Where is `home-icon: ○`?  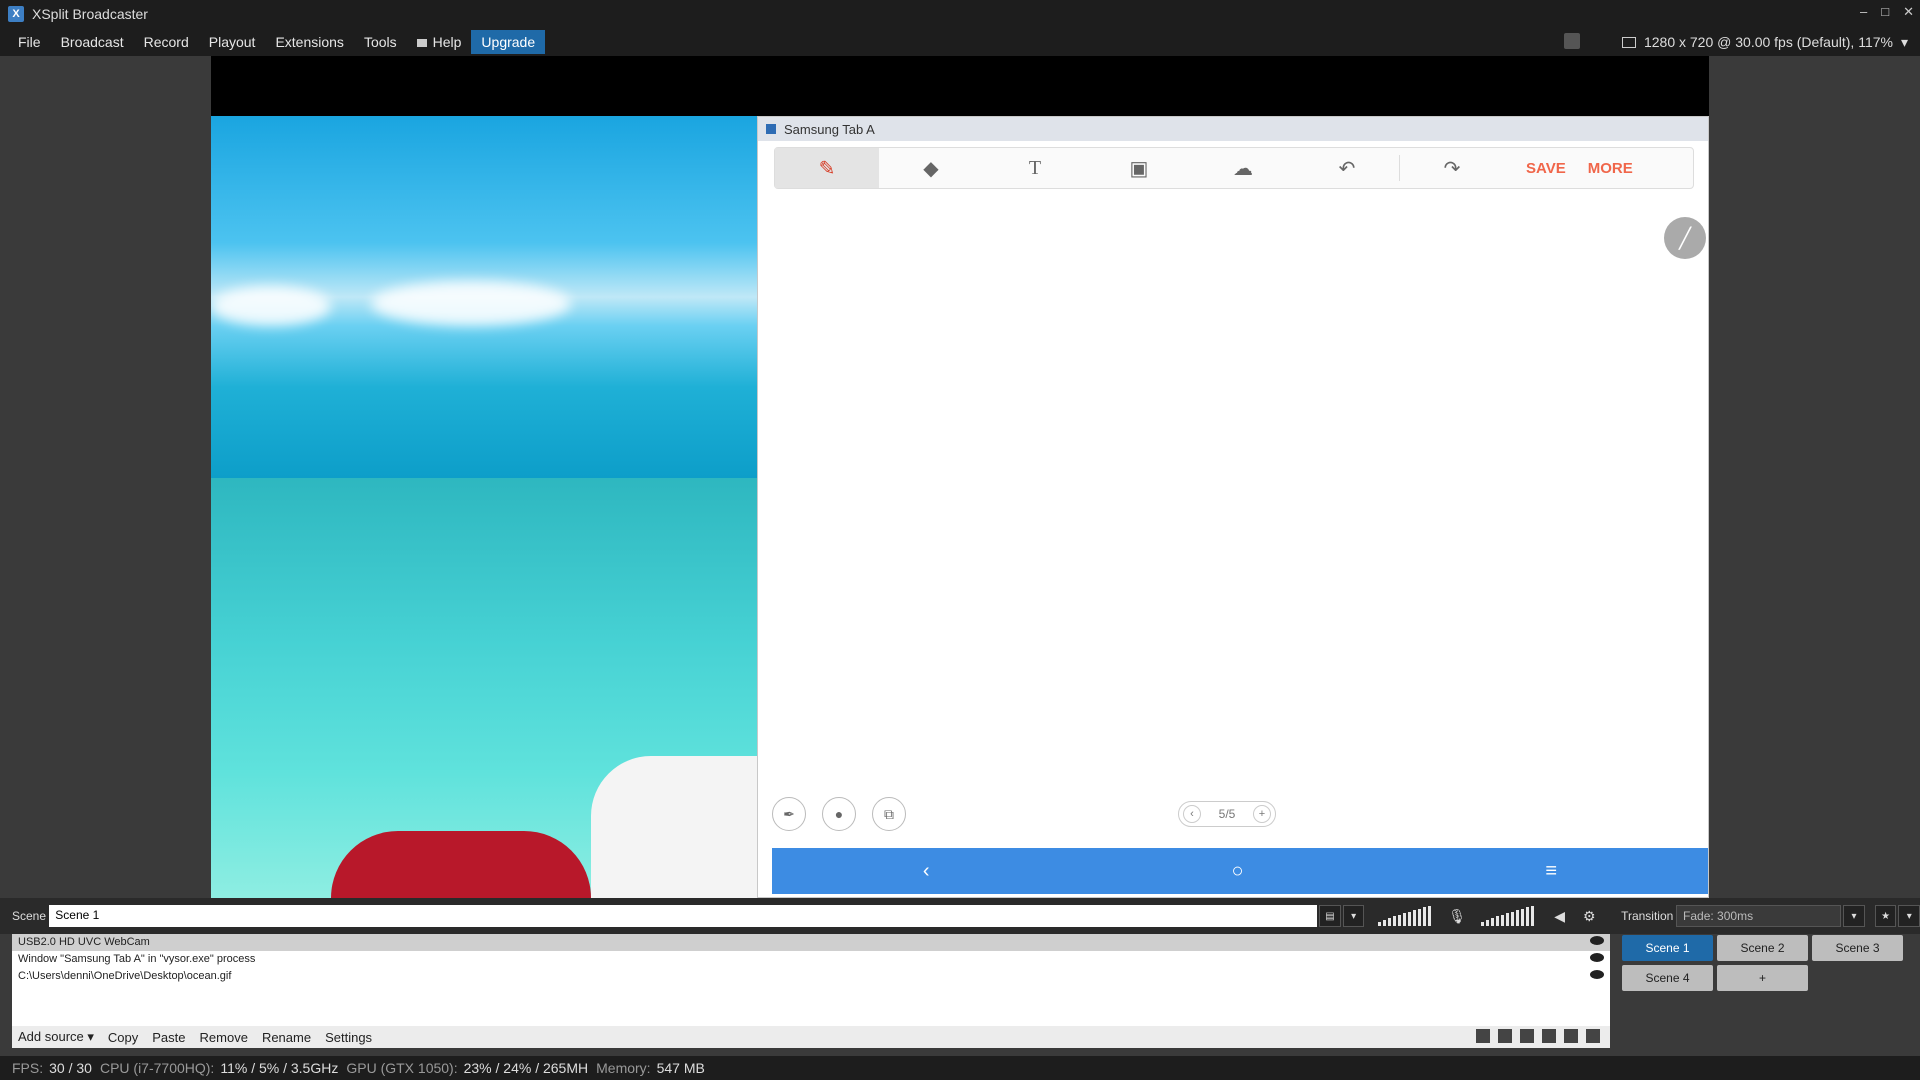
home-icon: ○ is located at coordinates (1237, 871).